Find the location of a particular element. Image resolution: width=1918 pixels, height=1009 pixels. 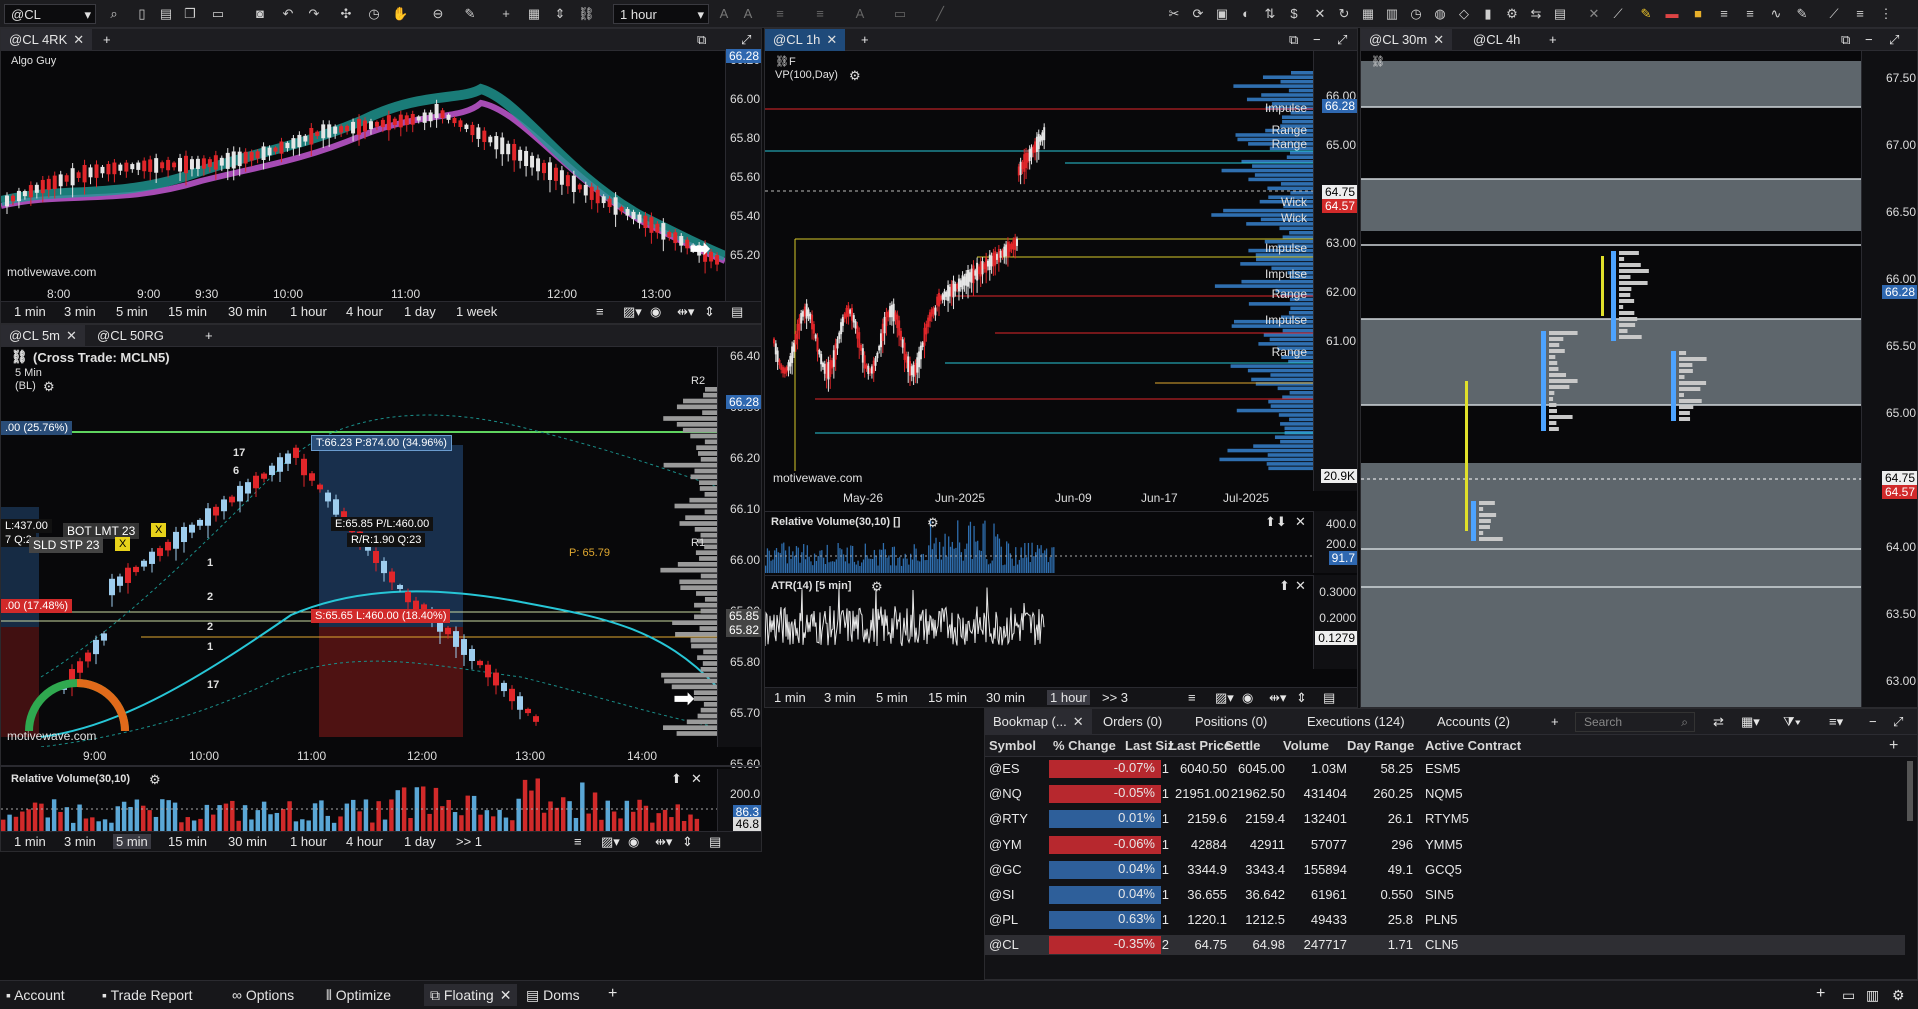

ruler-icon: ⟋ is located at coordinates (1618, 14).